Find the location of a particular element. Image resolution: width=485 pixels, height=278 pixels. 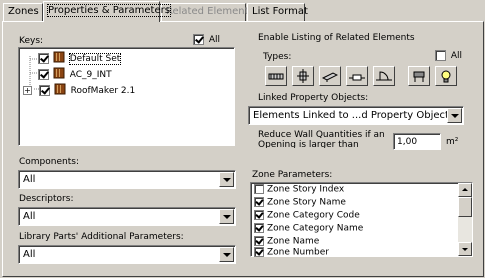

object-type-button is located at coordinates (419, 76).